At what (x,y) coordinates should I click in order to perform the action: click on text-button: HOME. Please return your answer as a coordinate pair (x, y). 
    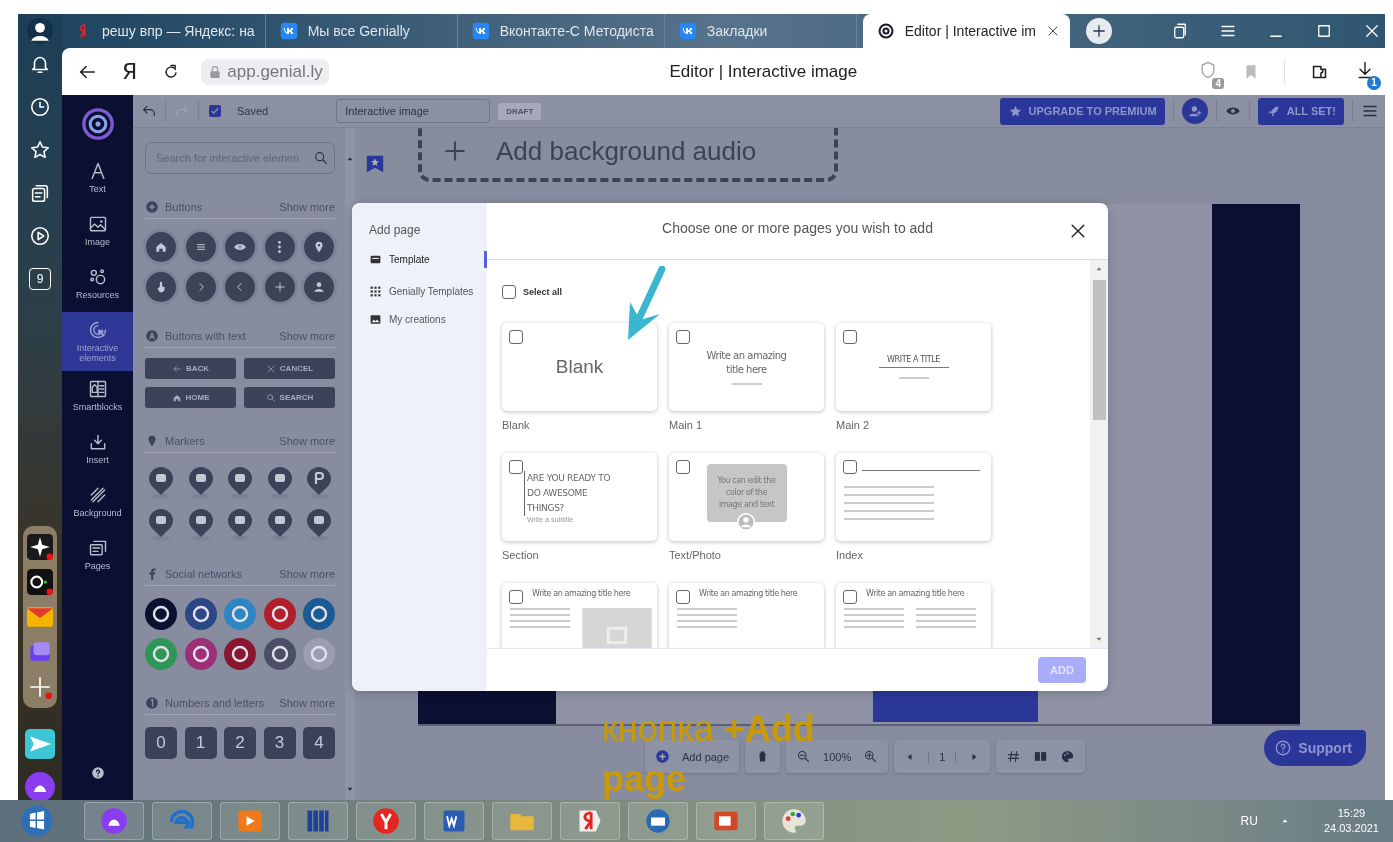
    Looking at the image, I should click on (190, 397).